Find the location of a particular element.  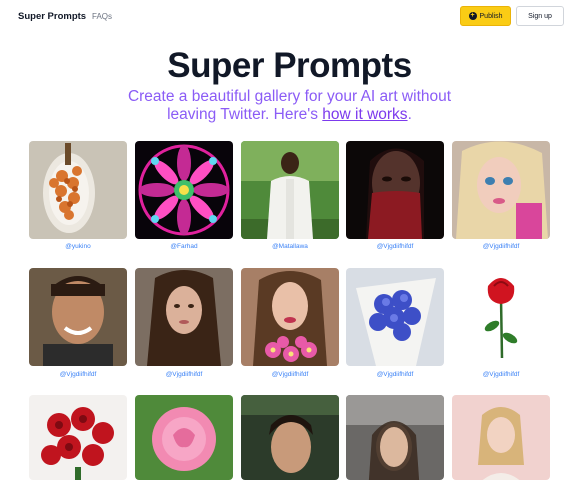

how-it-works-link: how it works is located at coordinates (364, 114).